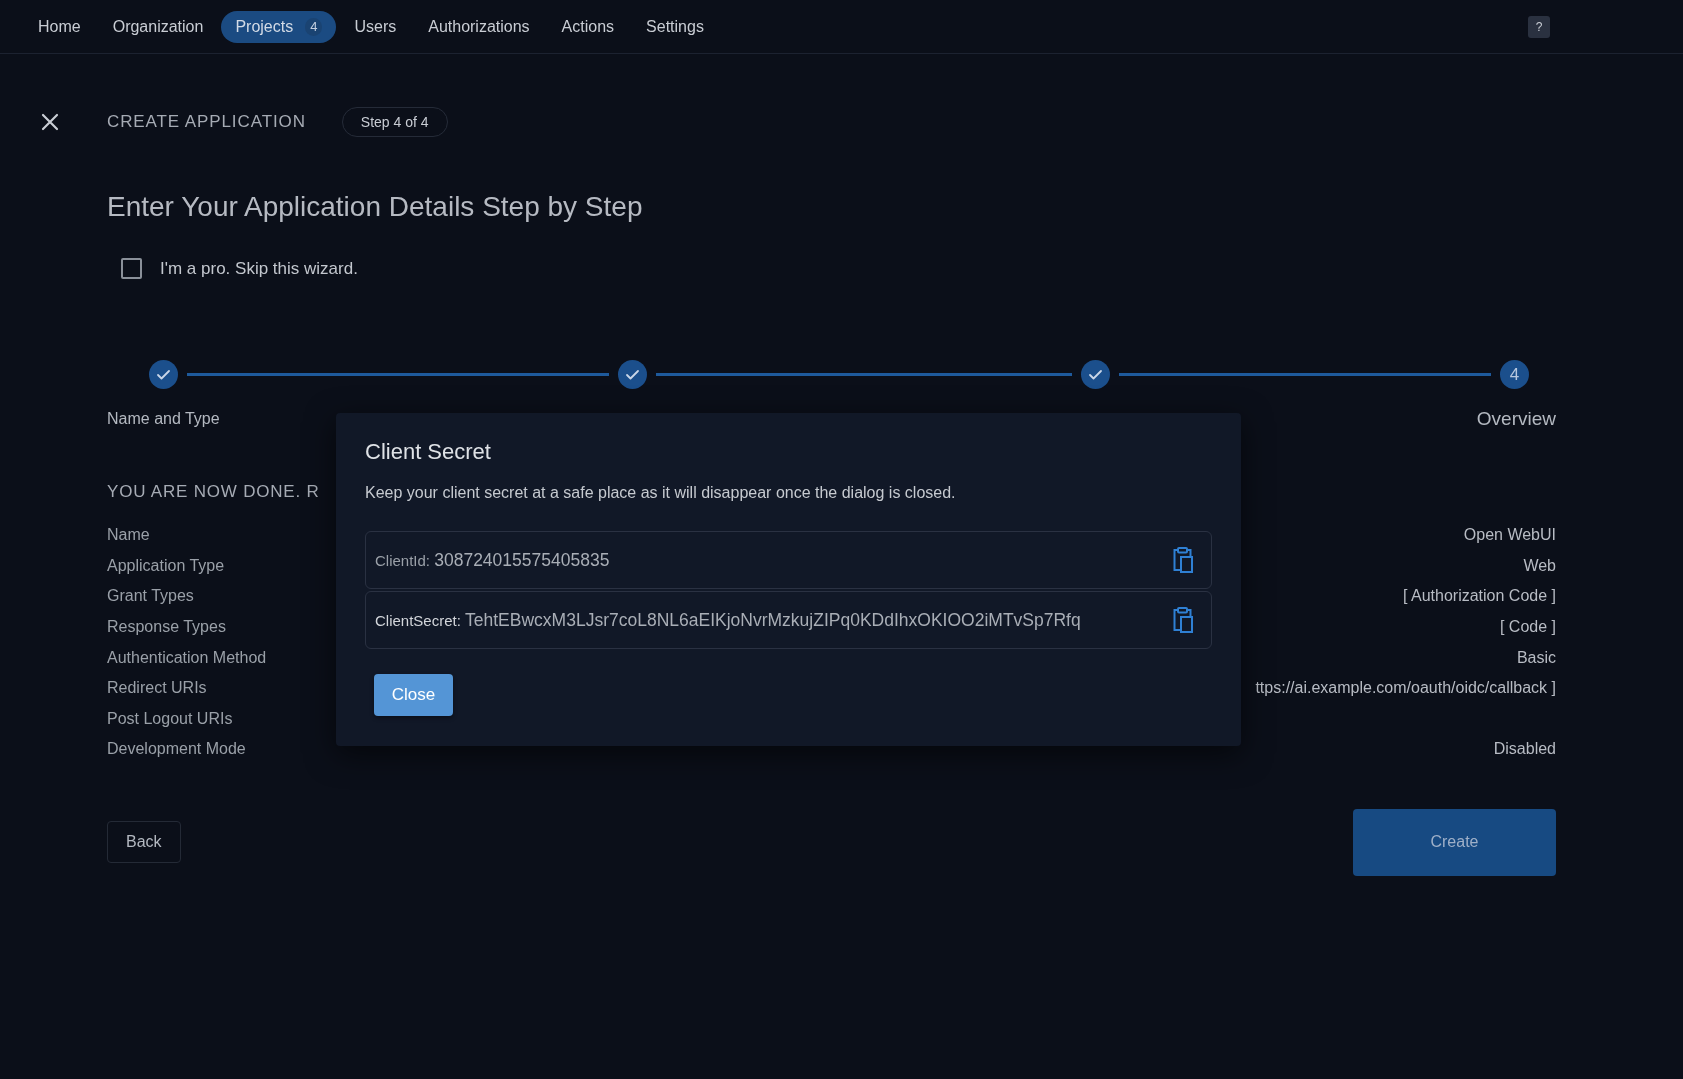  Describe the element at coordinates (588, 26) in the screenshot. I see `nav-tab: Actions` at that location.